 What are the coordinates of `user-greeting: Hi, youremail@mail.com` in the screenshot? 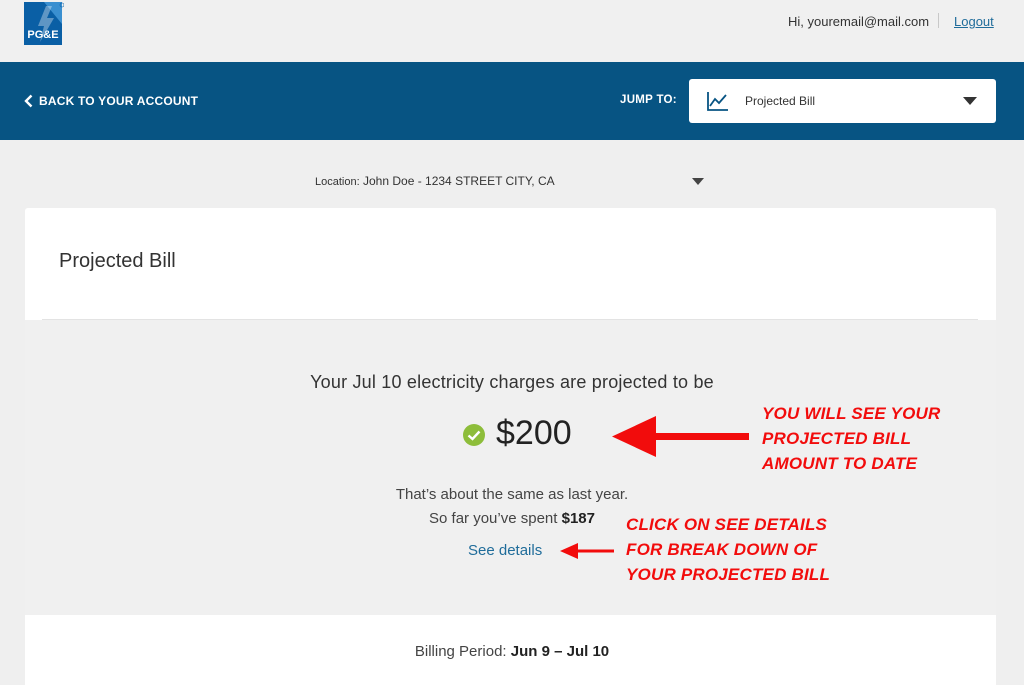 It's located at (859, 21).